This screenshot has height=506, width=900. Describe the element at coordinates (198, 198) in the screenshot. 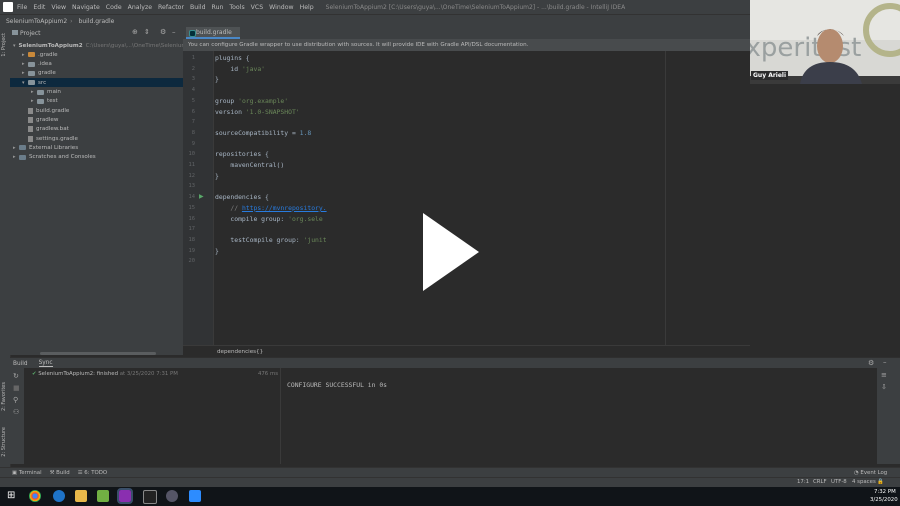

I see `editor-gutter: ▶ 1 2 3 4 5 6 7 8 9 10 11 12 13 14 15 16 17 18 19 20` at that location.